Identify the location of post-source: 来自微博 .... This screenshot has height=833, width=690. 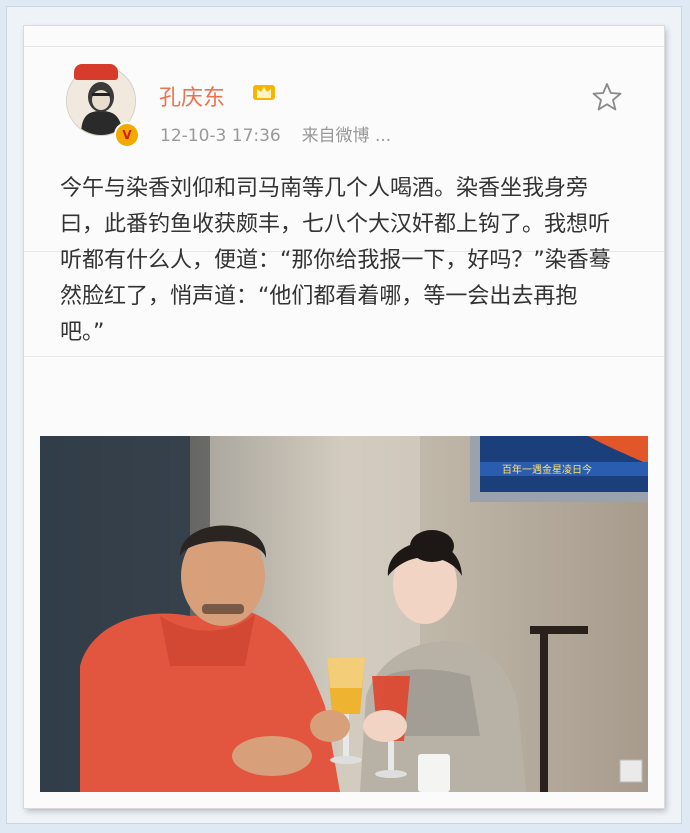
(347, 136).